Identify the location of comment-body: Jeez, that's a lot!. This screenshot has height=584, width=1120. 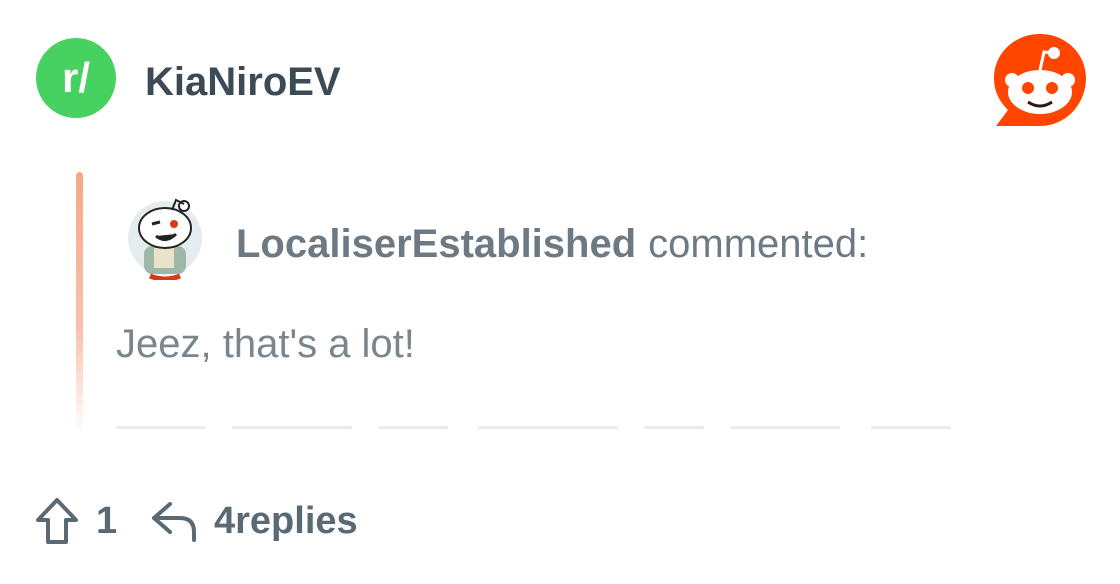
(265, 344).